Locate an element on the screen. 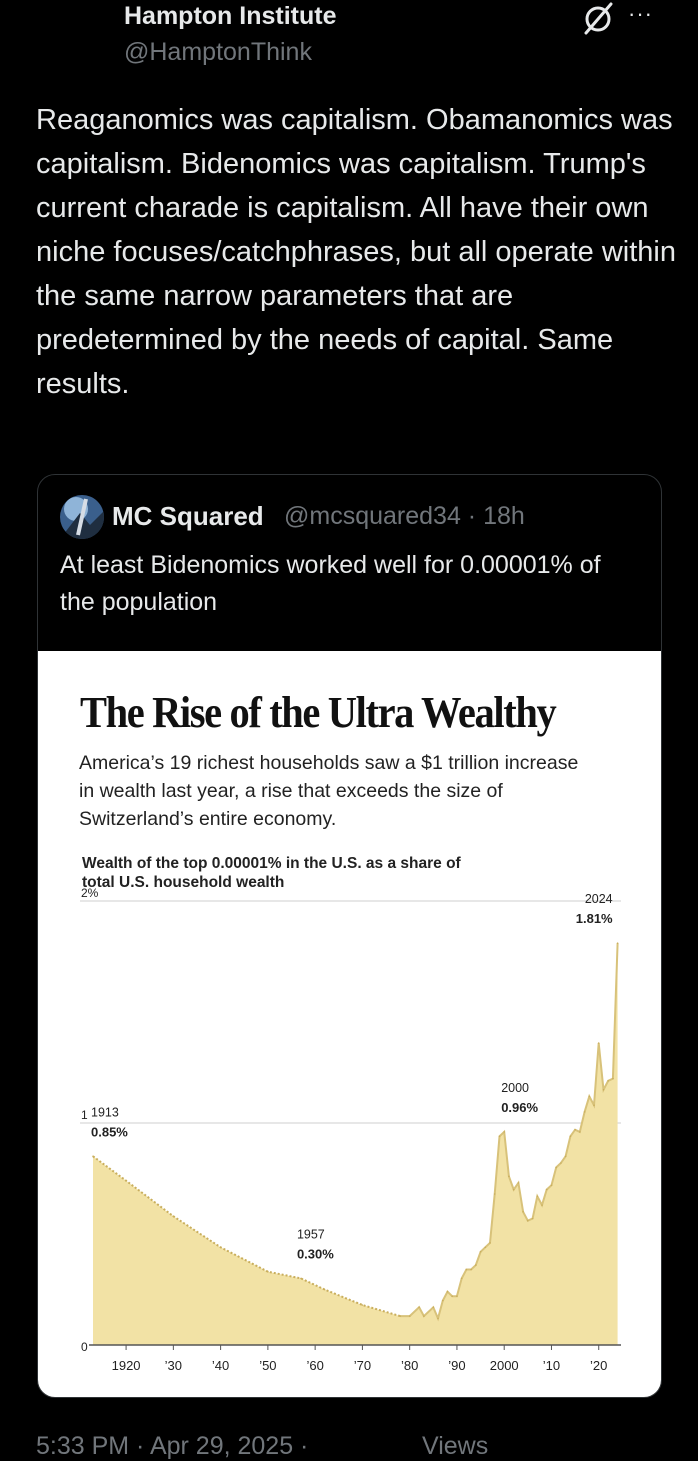 The height and width of the screenshot is (1461, 698). annotation-value: 0.85% is located at coordinates (109, 1131).